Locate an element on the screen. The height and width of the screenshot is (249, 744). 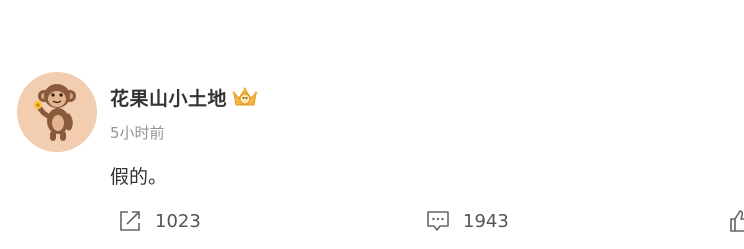
crown-badge-icon is located at coordinates (245, 97).